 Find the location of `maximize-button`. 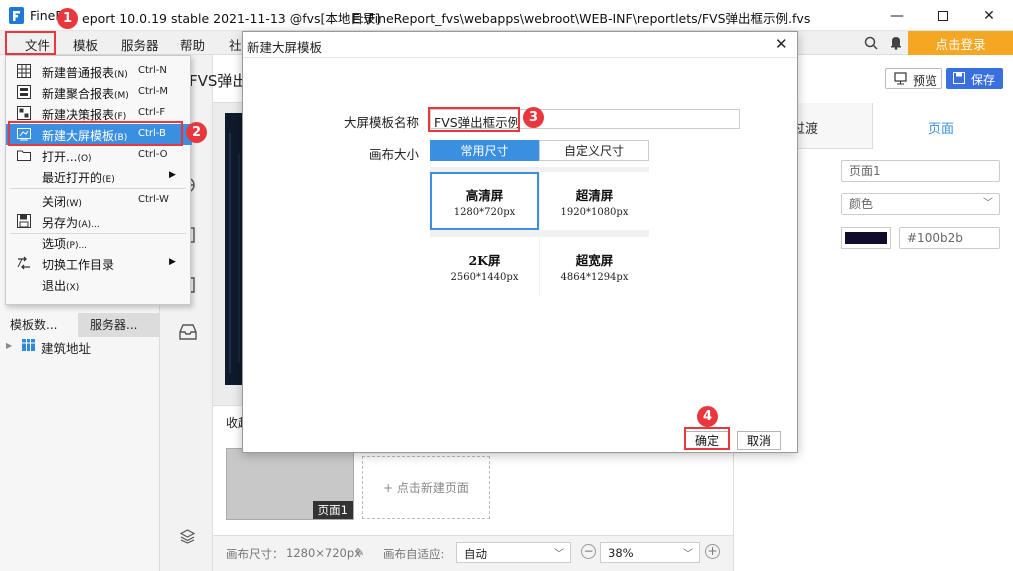

maximize-button is located at coordinates (943, 15).